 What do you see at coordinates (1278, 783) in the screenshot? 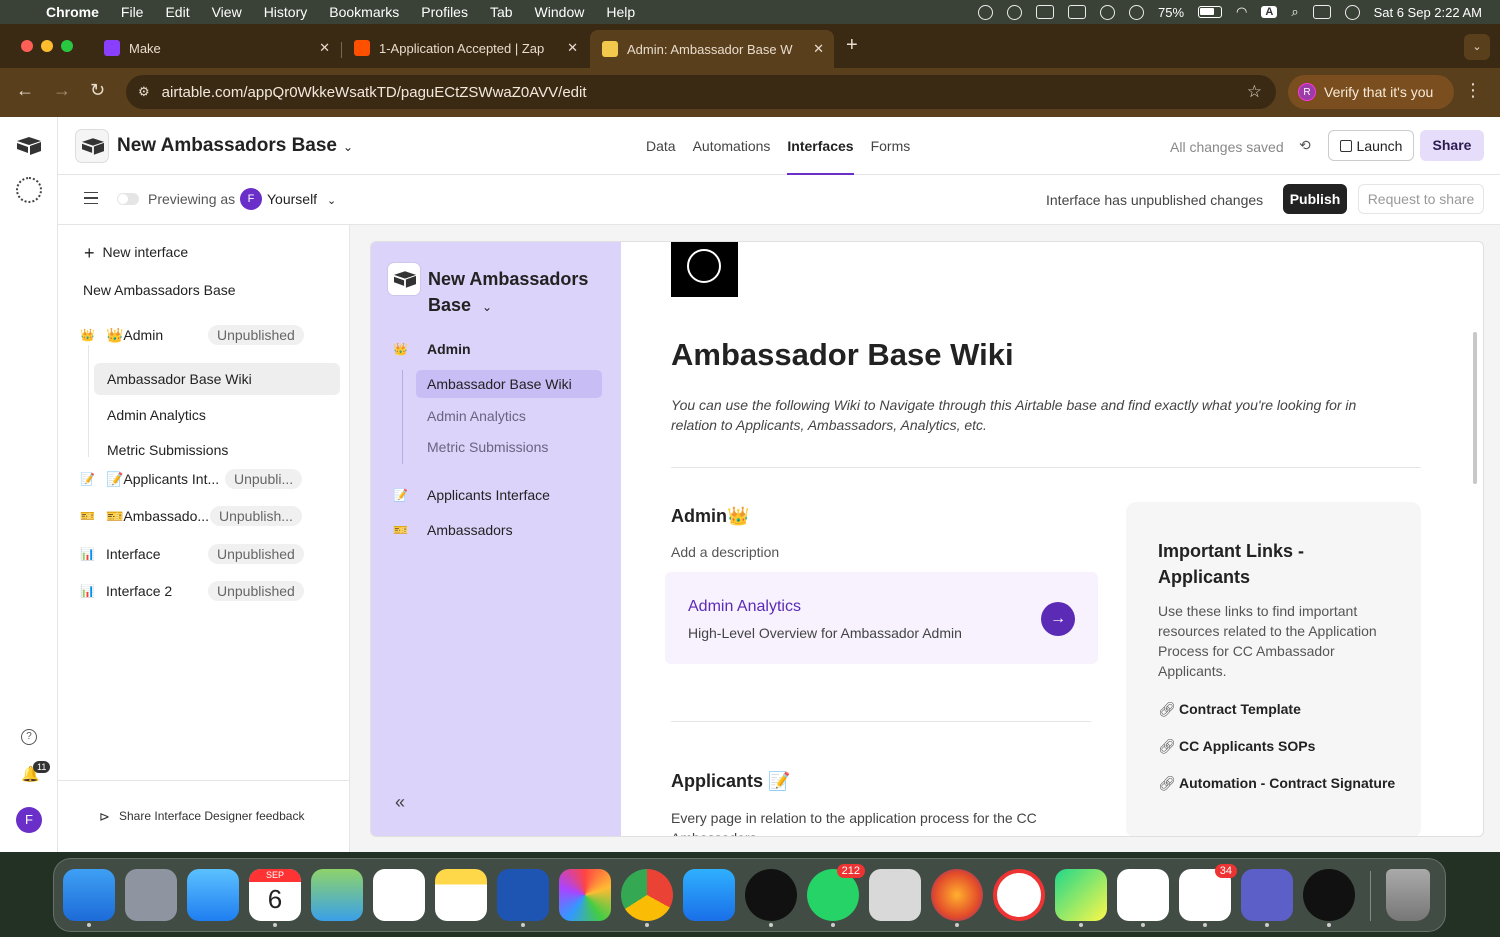
I see `link-automation-contract-signature: 🔗︎ Automation - Contract Signature` at bounding box center [1278, 783].